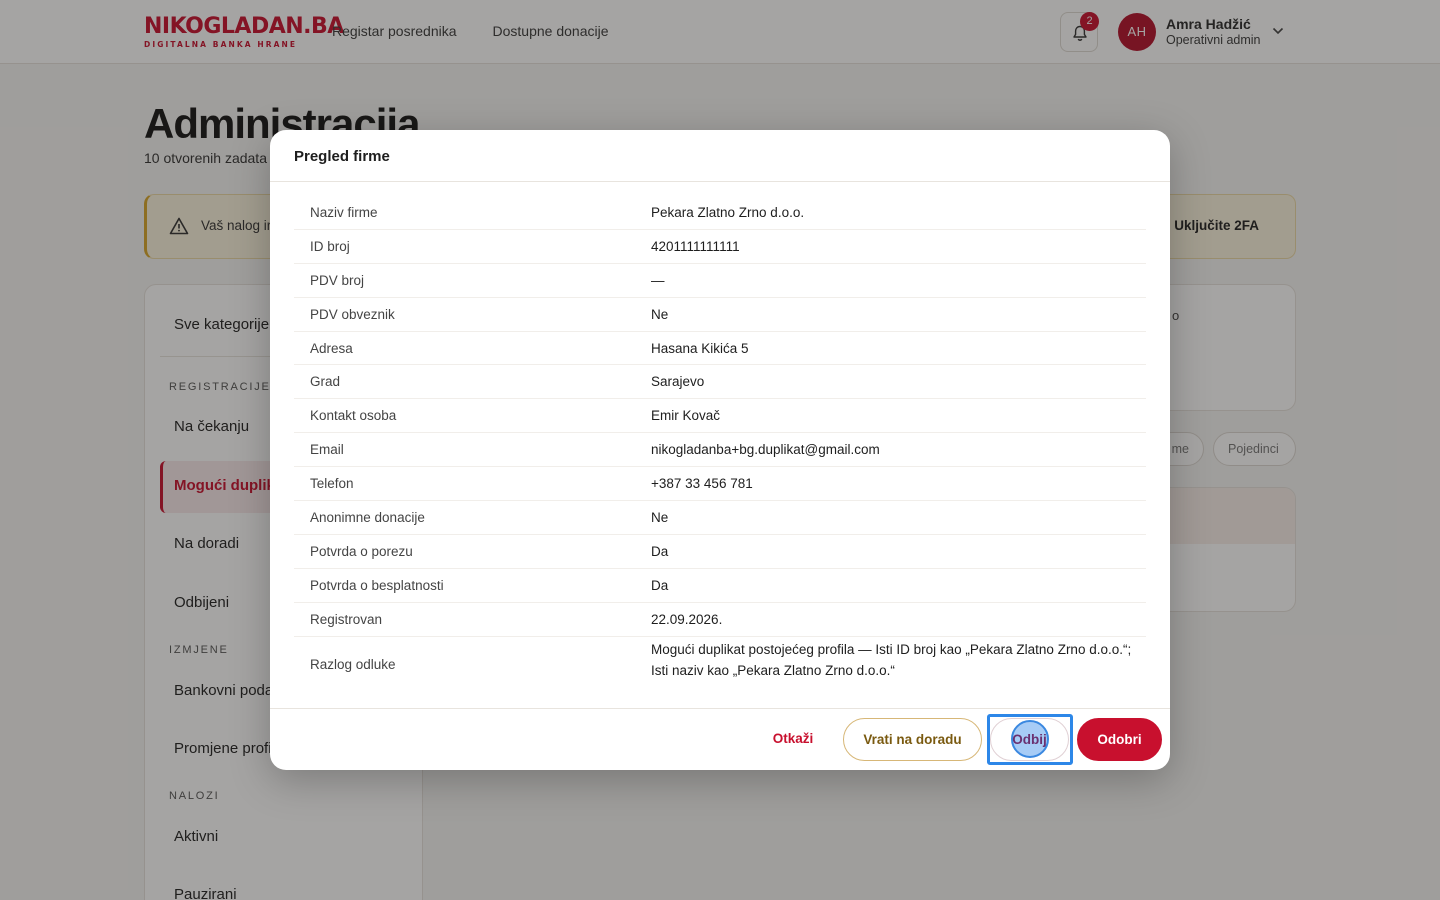  What do you see at coordinates (720, 708) in the screenshot?
I see `dialog-footer-divider` at bounding box center [720, 708].